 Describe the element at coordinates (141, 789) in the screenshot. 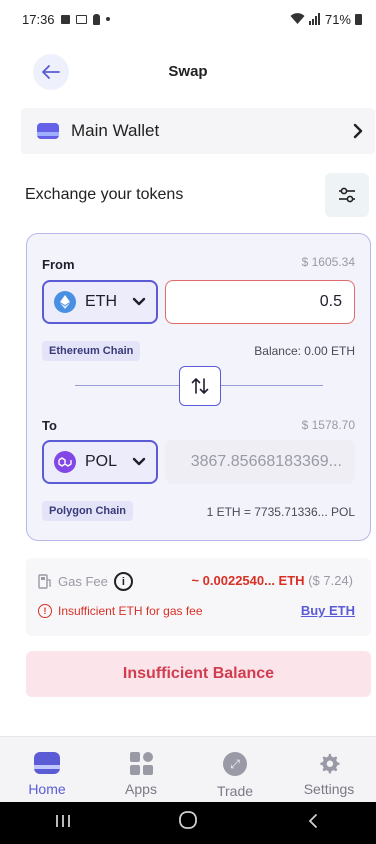

I see `nav-label-apps: Apps` at that location.